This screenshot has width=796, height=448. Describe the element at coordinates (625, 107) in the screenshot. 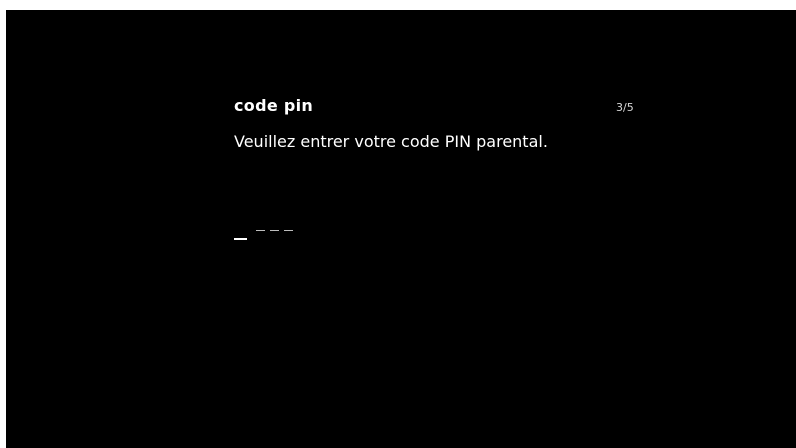

I see `step-indicator: 3/5` at that location.